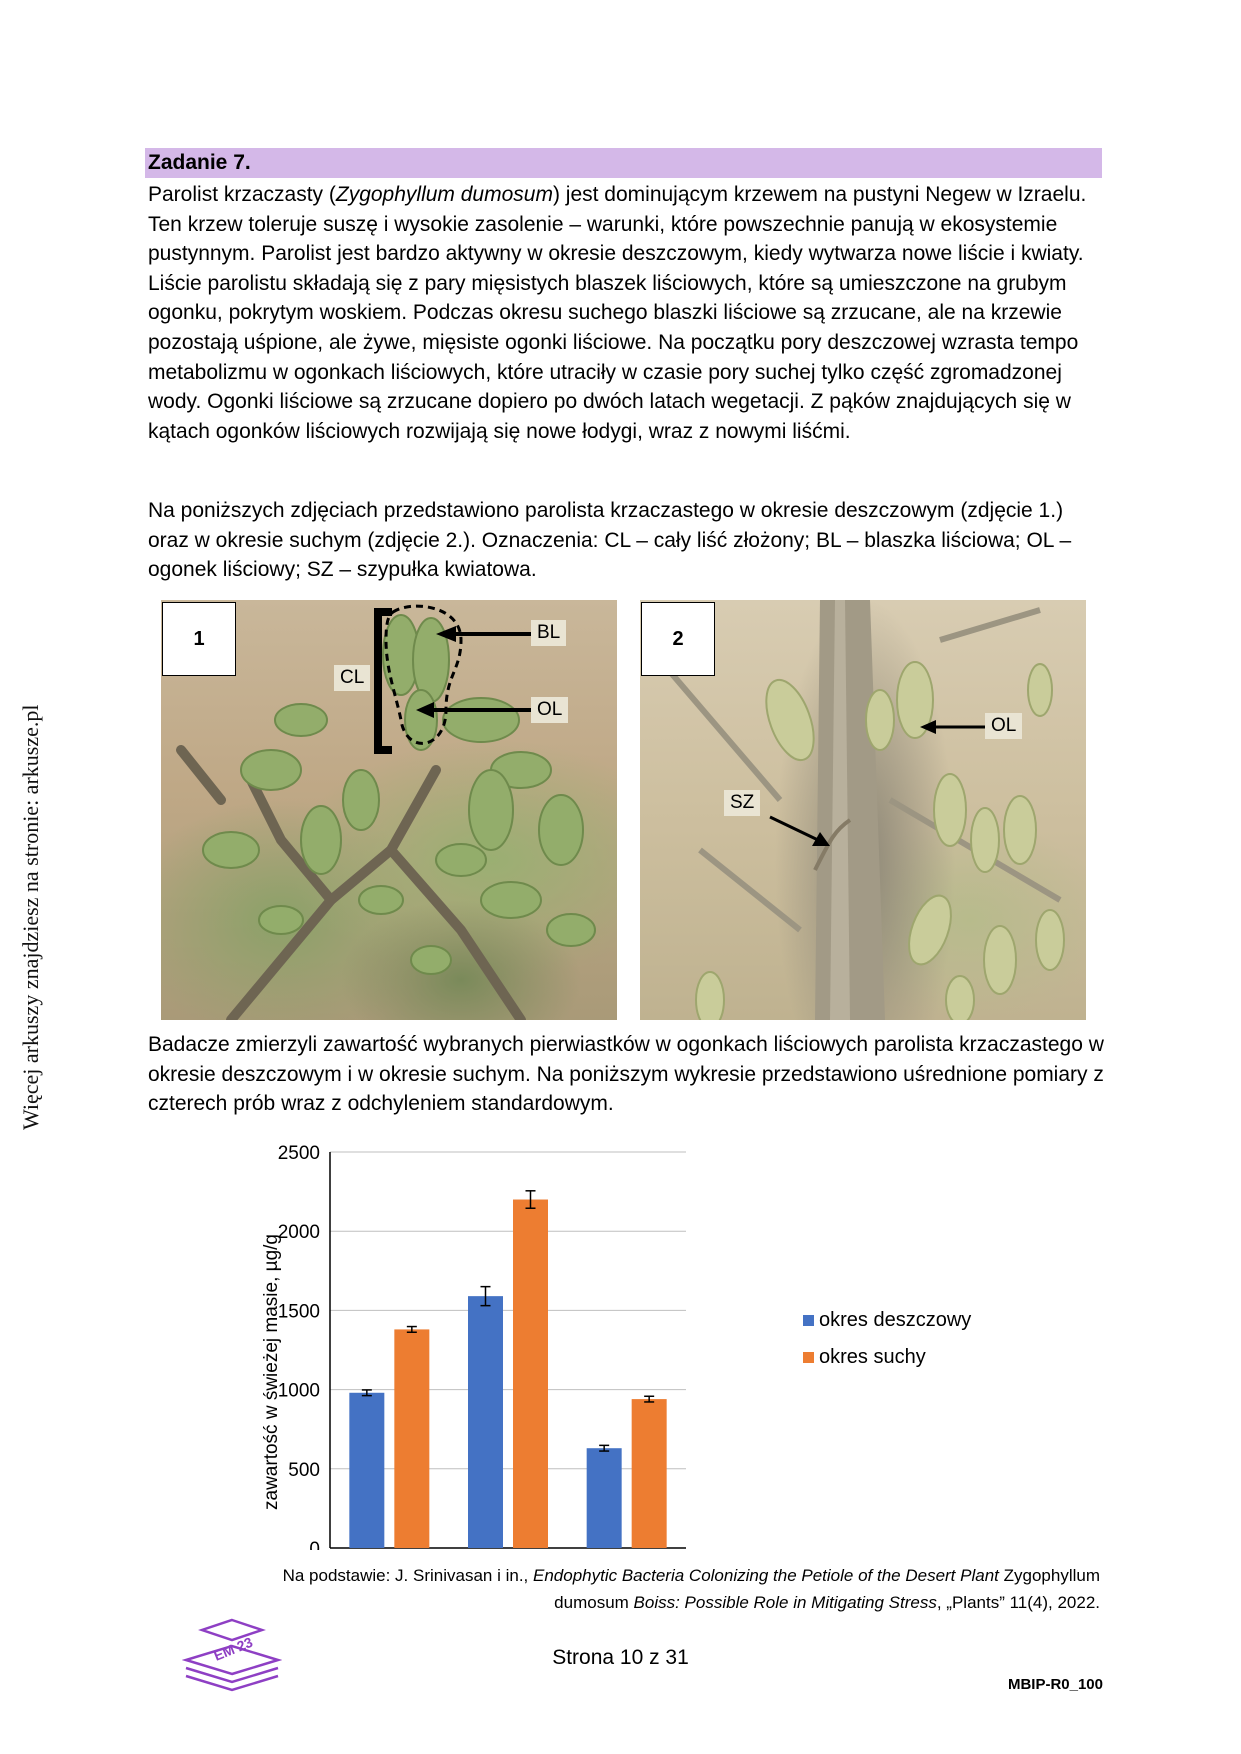  What do you see at coordinates (1018, 1602) in the screenshot?
I see `citation-suffix: , „Plants” 11(4), 2022.` at bounding box center [1018, 1602].